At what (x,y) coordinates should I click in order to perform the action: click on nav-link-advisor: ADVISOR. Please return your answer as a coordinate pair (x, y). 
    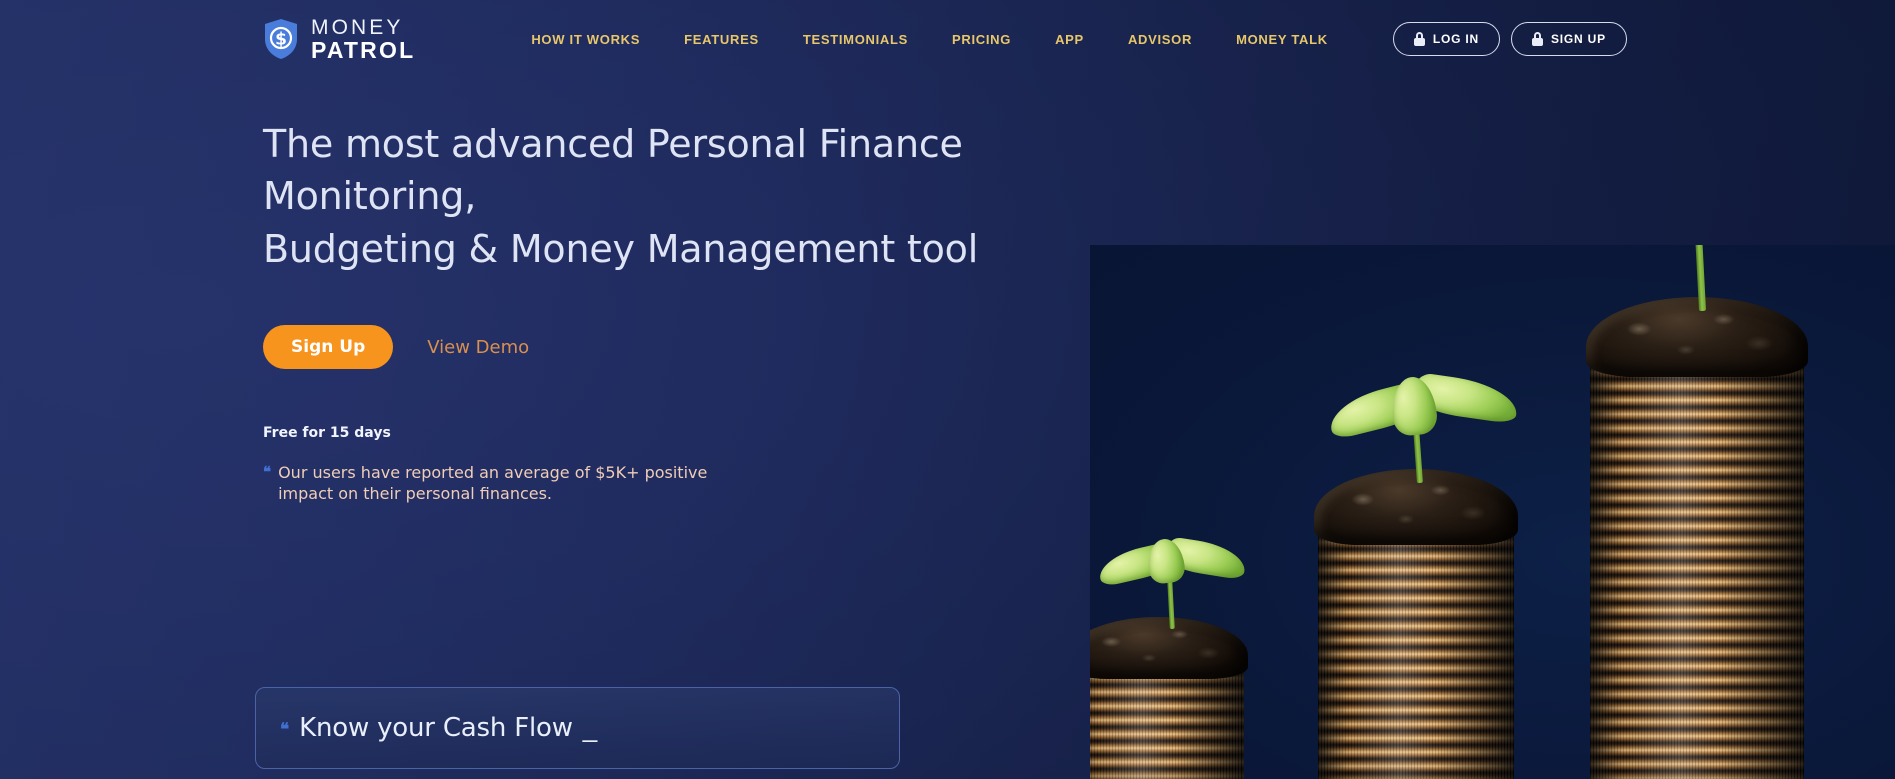
    Looking at the image, I should click on (1160, 39).